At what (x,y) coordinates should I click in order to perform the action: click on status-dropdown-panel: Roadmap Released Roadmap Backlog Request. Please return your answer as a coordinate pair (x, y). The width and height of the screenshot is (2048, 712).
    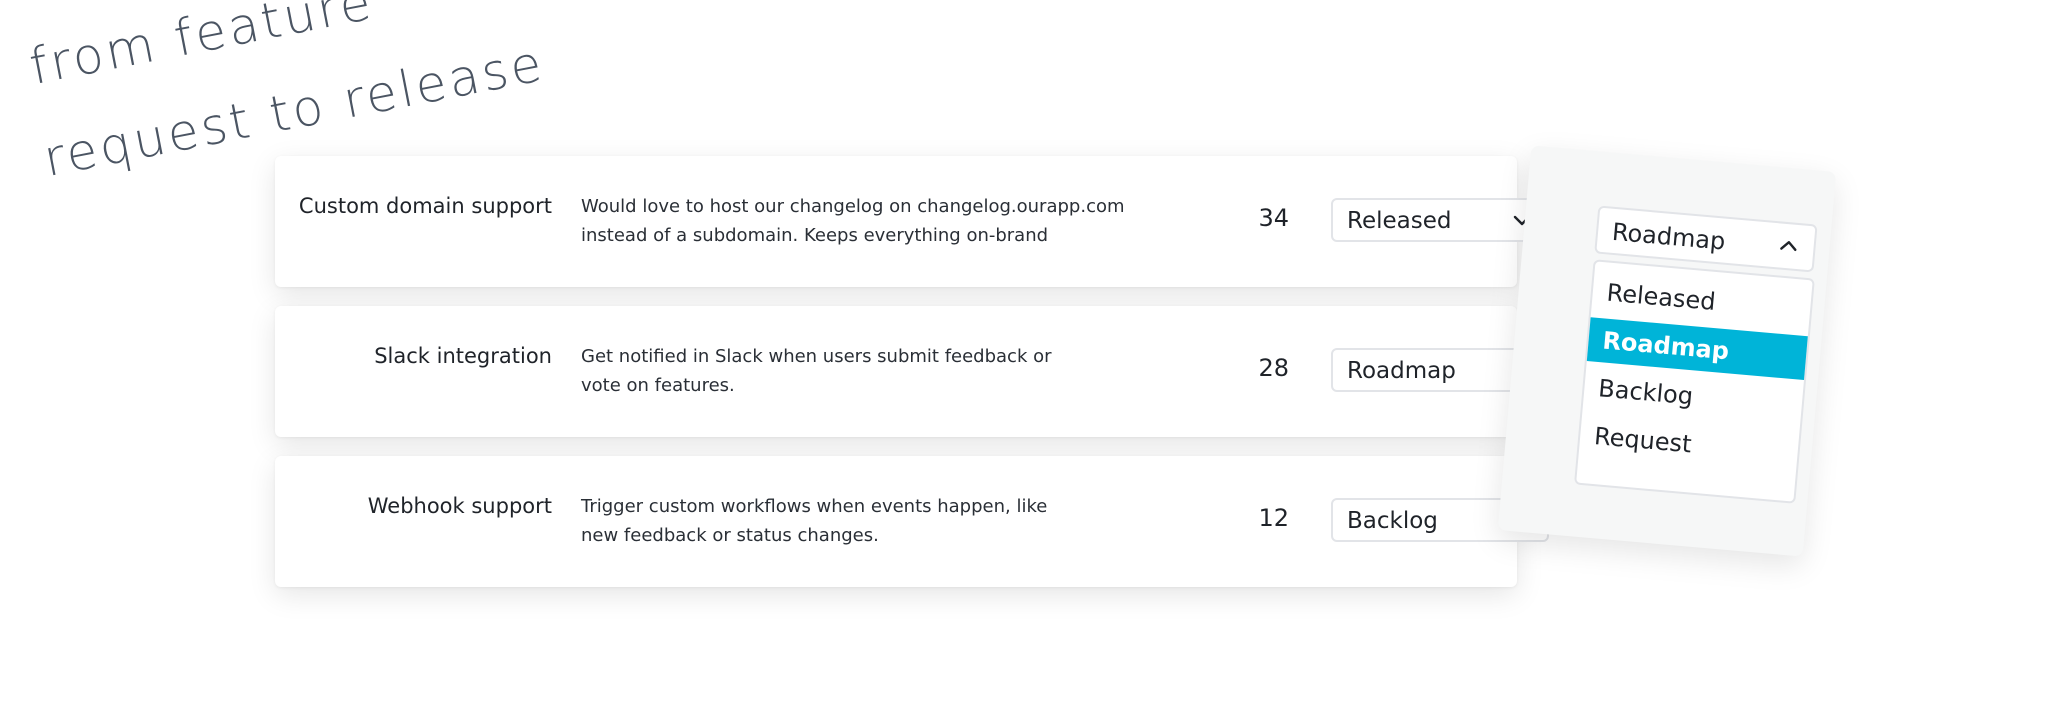
    Looking at the image, I should click on (1667, 351).